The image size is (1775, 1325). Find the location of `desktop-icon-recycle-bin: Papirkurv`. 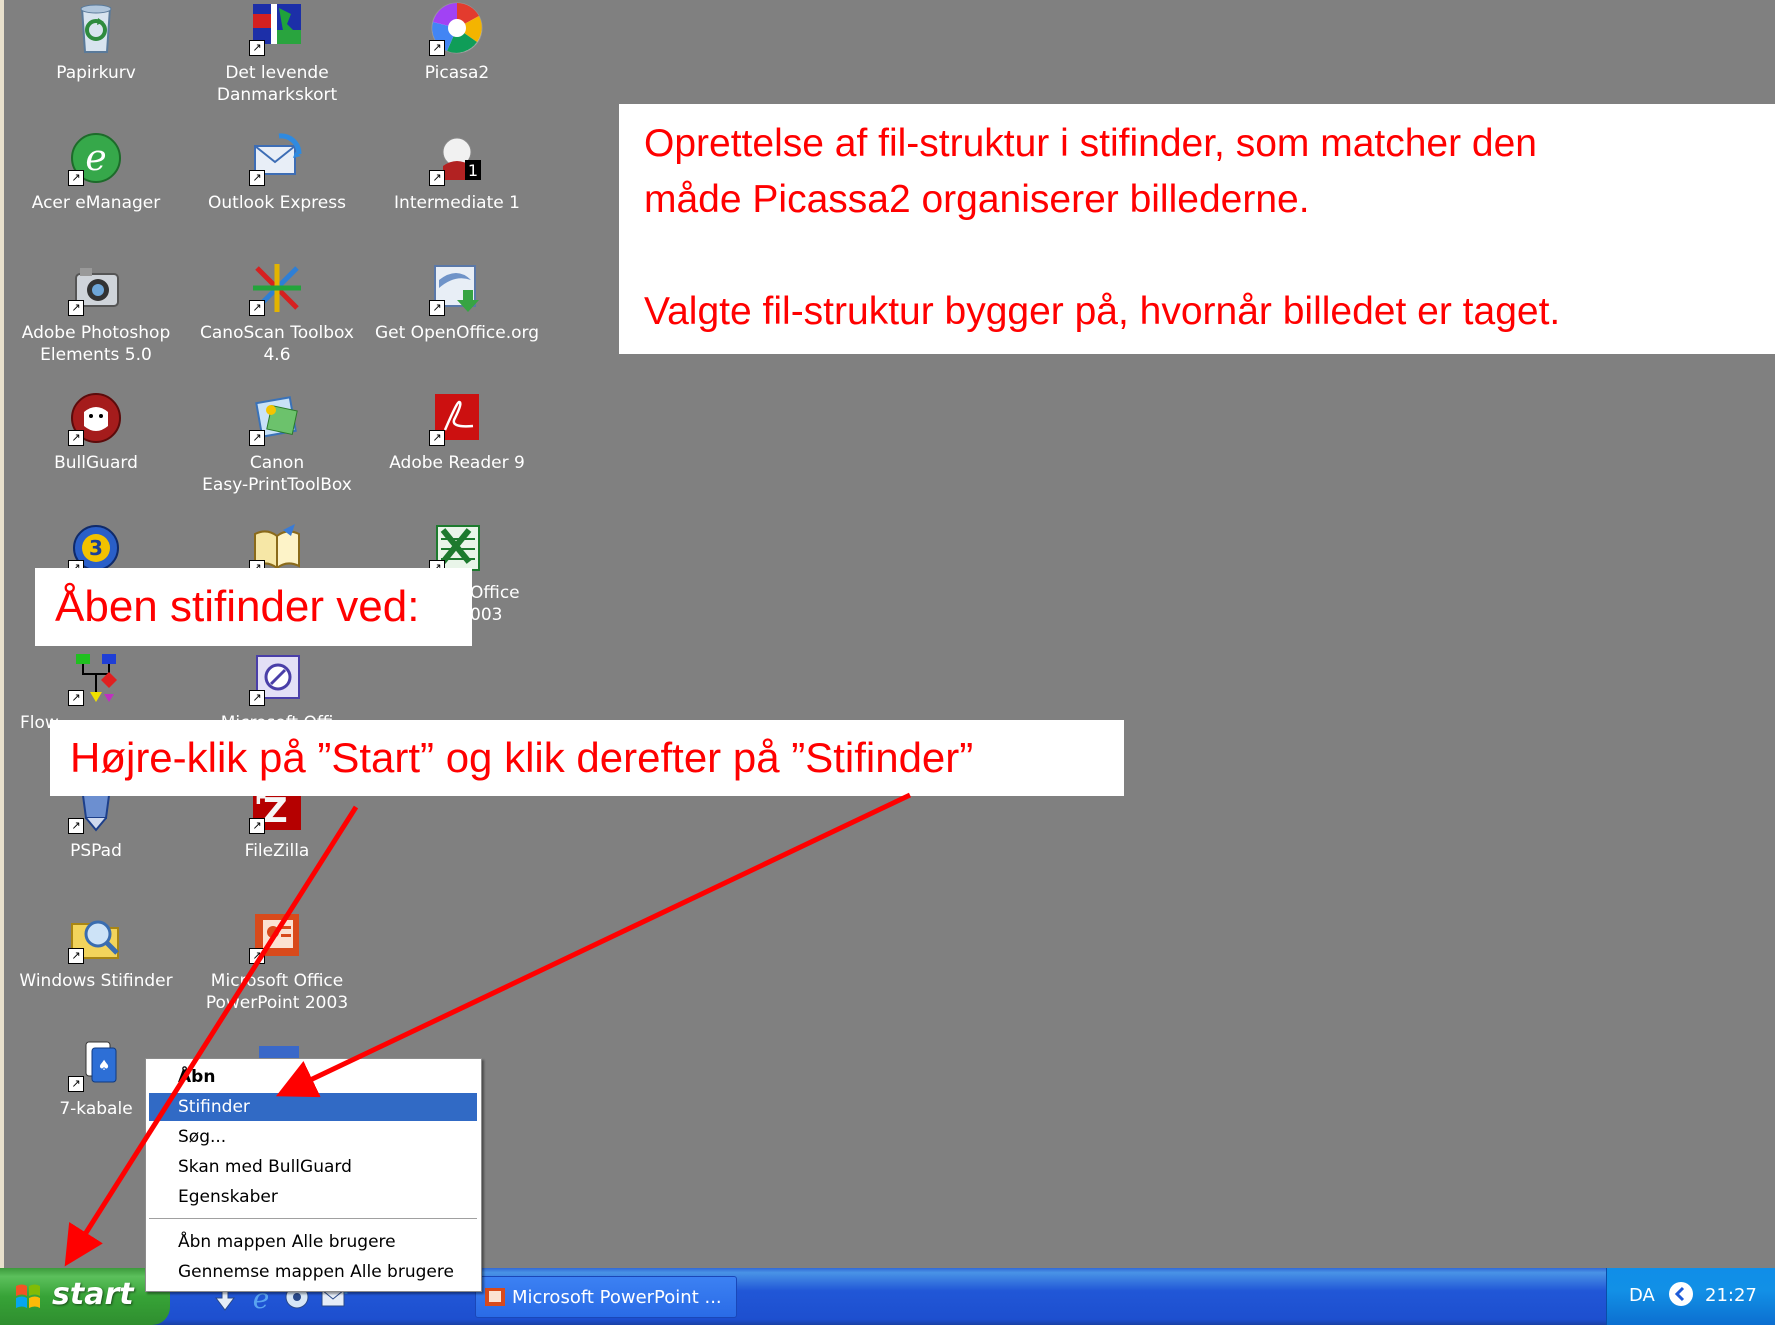

desktop-icon-recycle-bin: Papirkurv is located at coordinates (96, 42).